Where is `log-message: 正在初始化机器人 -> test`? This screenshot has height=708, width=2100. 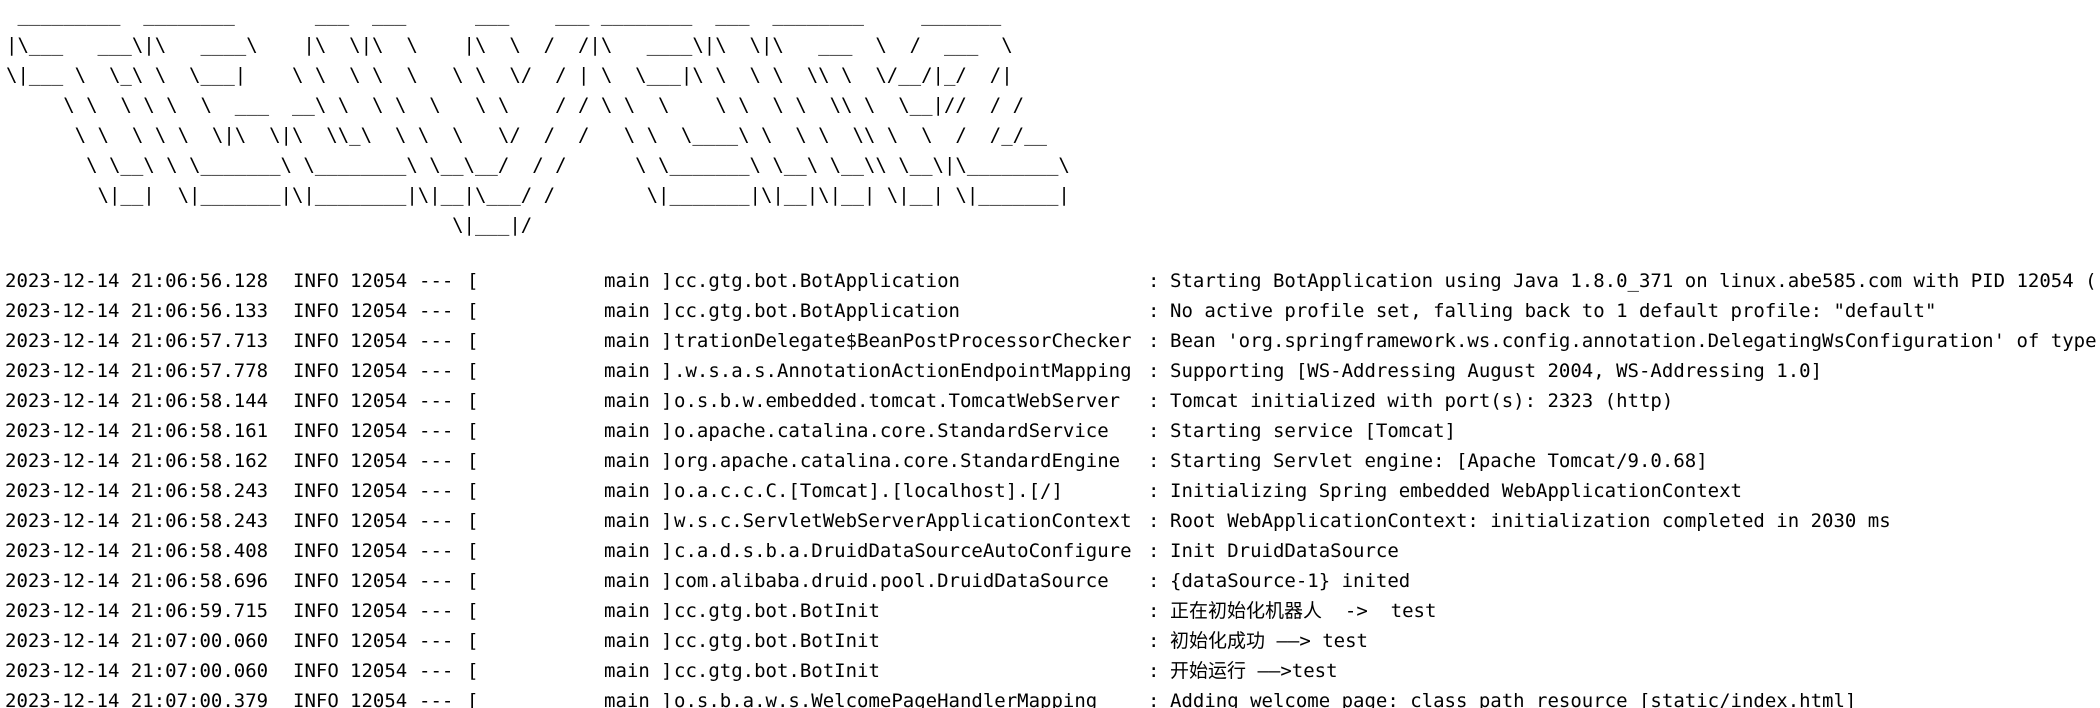
log-message: 正在初始化机器人 -> test is located at coordinates (1303, 611).